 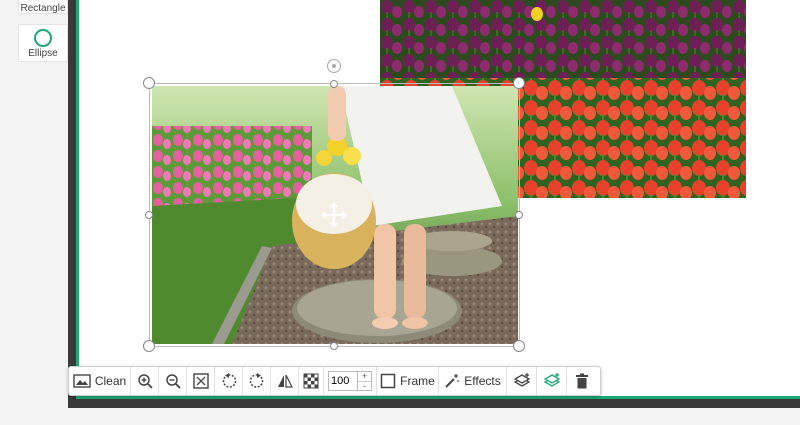 I want to click on resize-handle-left, so click(x=149, y=215).